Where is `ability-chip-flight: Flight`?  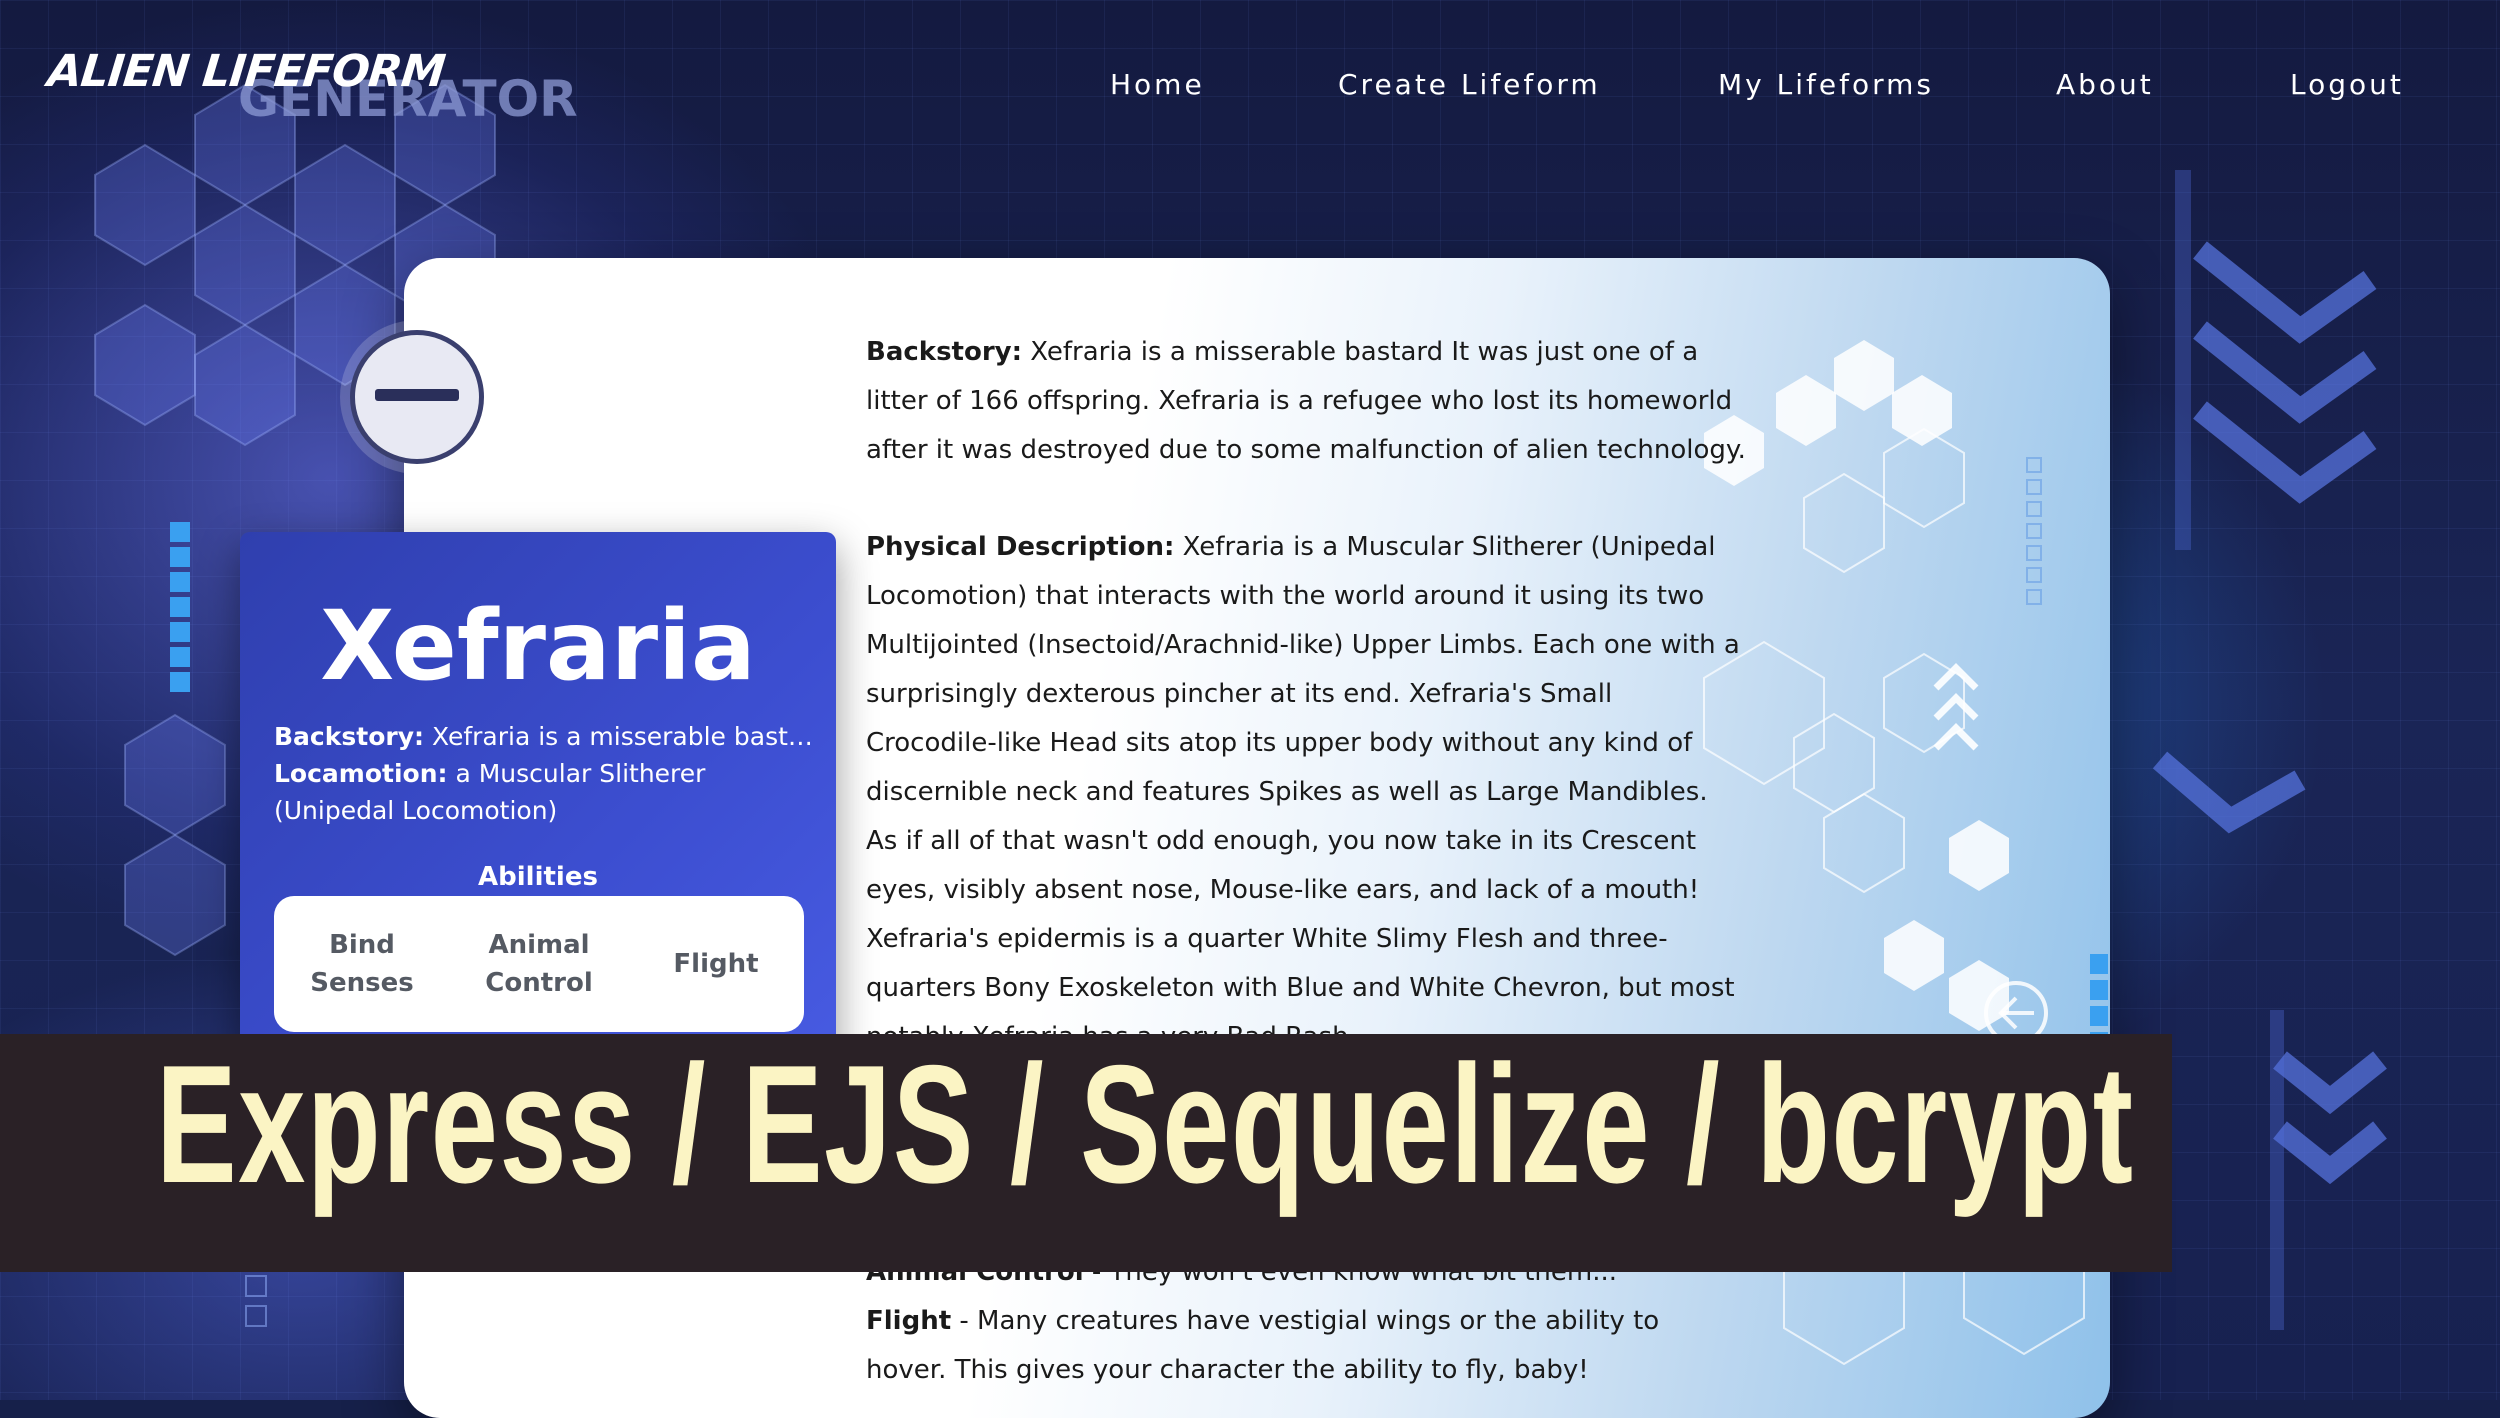 ability-chip-flight: Flight is located at coordinates (716, 964).